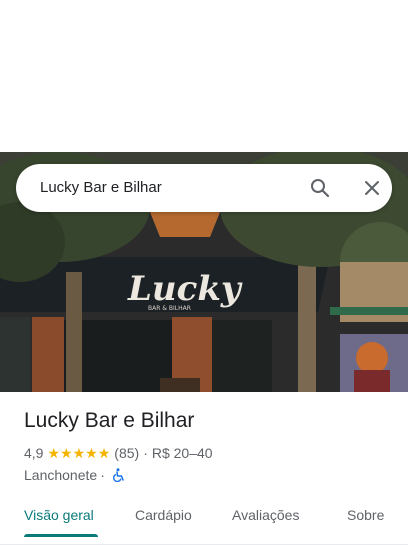 The height and width of the screenshot is (545, 408). Describe the element at coordinates (204, 188) in the screenshot. I see `search-bar: Lucky Bar e Bilhar` at that location.